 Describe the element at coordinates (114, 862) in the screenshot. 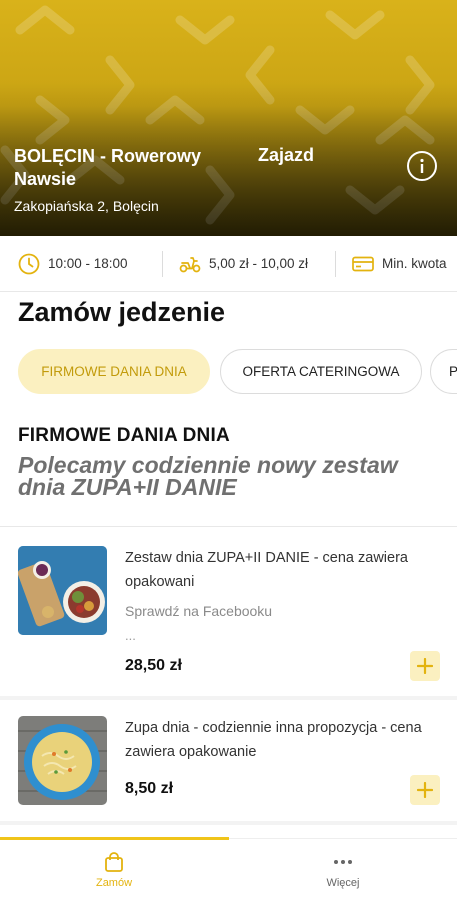

I see `shopping-bag-icon` at that location.